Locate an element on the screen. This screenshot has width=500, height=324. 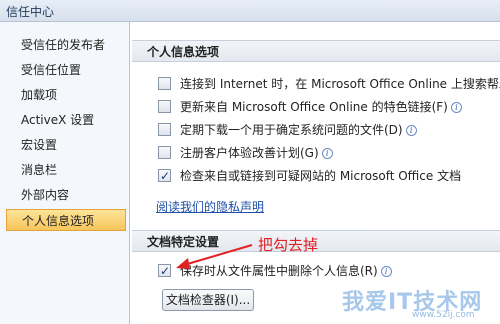
annotation-arrow-icon is located at coordinates (214, 256).